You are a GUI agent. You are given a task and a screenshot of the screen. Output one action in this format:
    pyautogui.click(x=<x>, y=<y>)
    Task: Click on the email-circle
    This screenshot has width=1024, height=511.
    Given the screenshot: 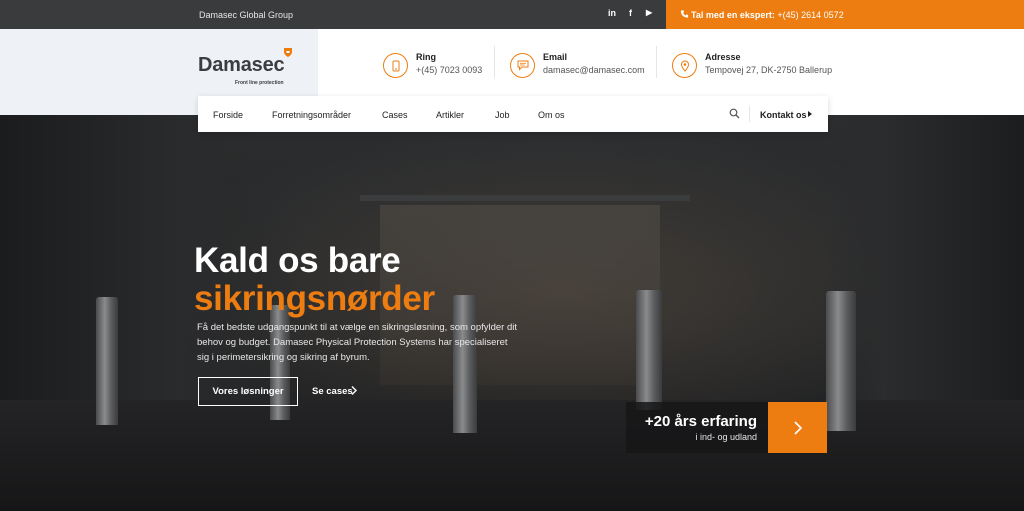 What is the action you would take?
    pyautogui.click(x=522, y=65)
    